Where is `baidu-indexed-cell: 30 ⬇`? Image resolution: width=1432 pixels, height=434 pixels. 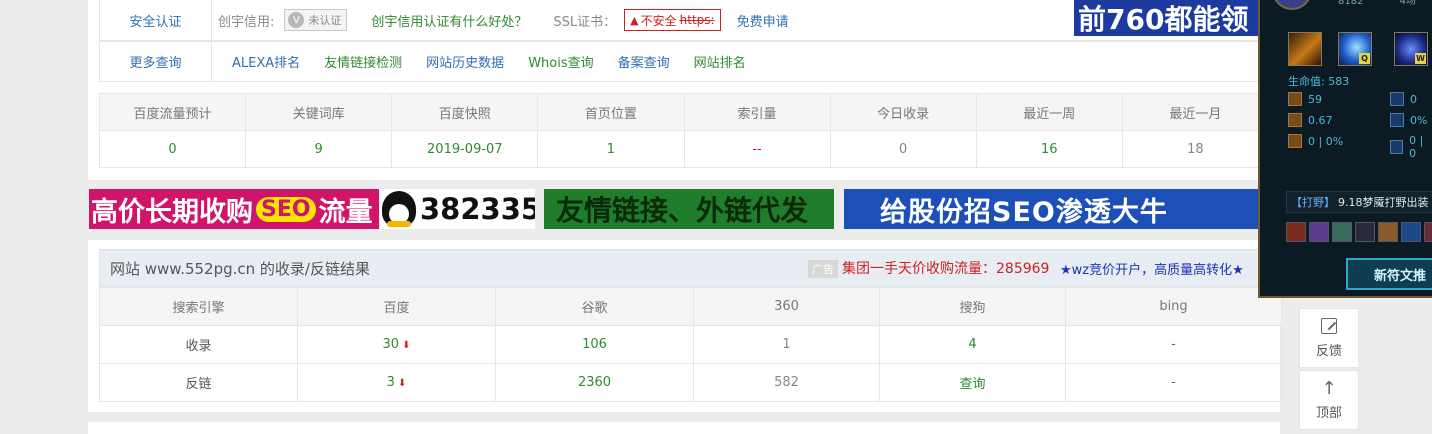
baidu-indexed-cell: 30 ⬇ is located at coordinates (396, 344).